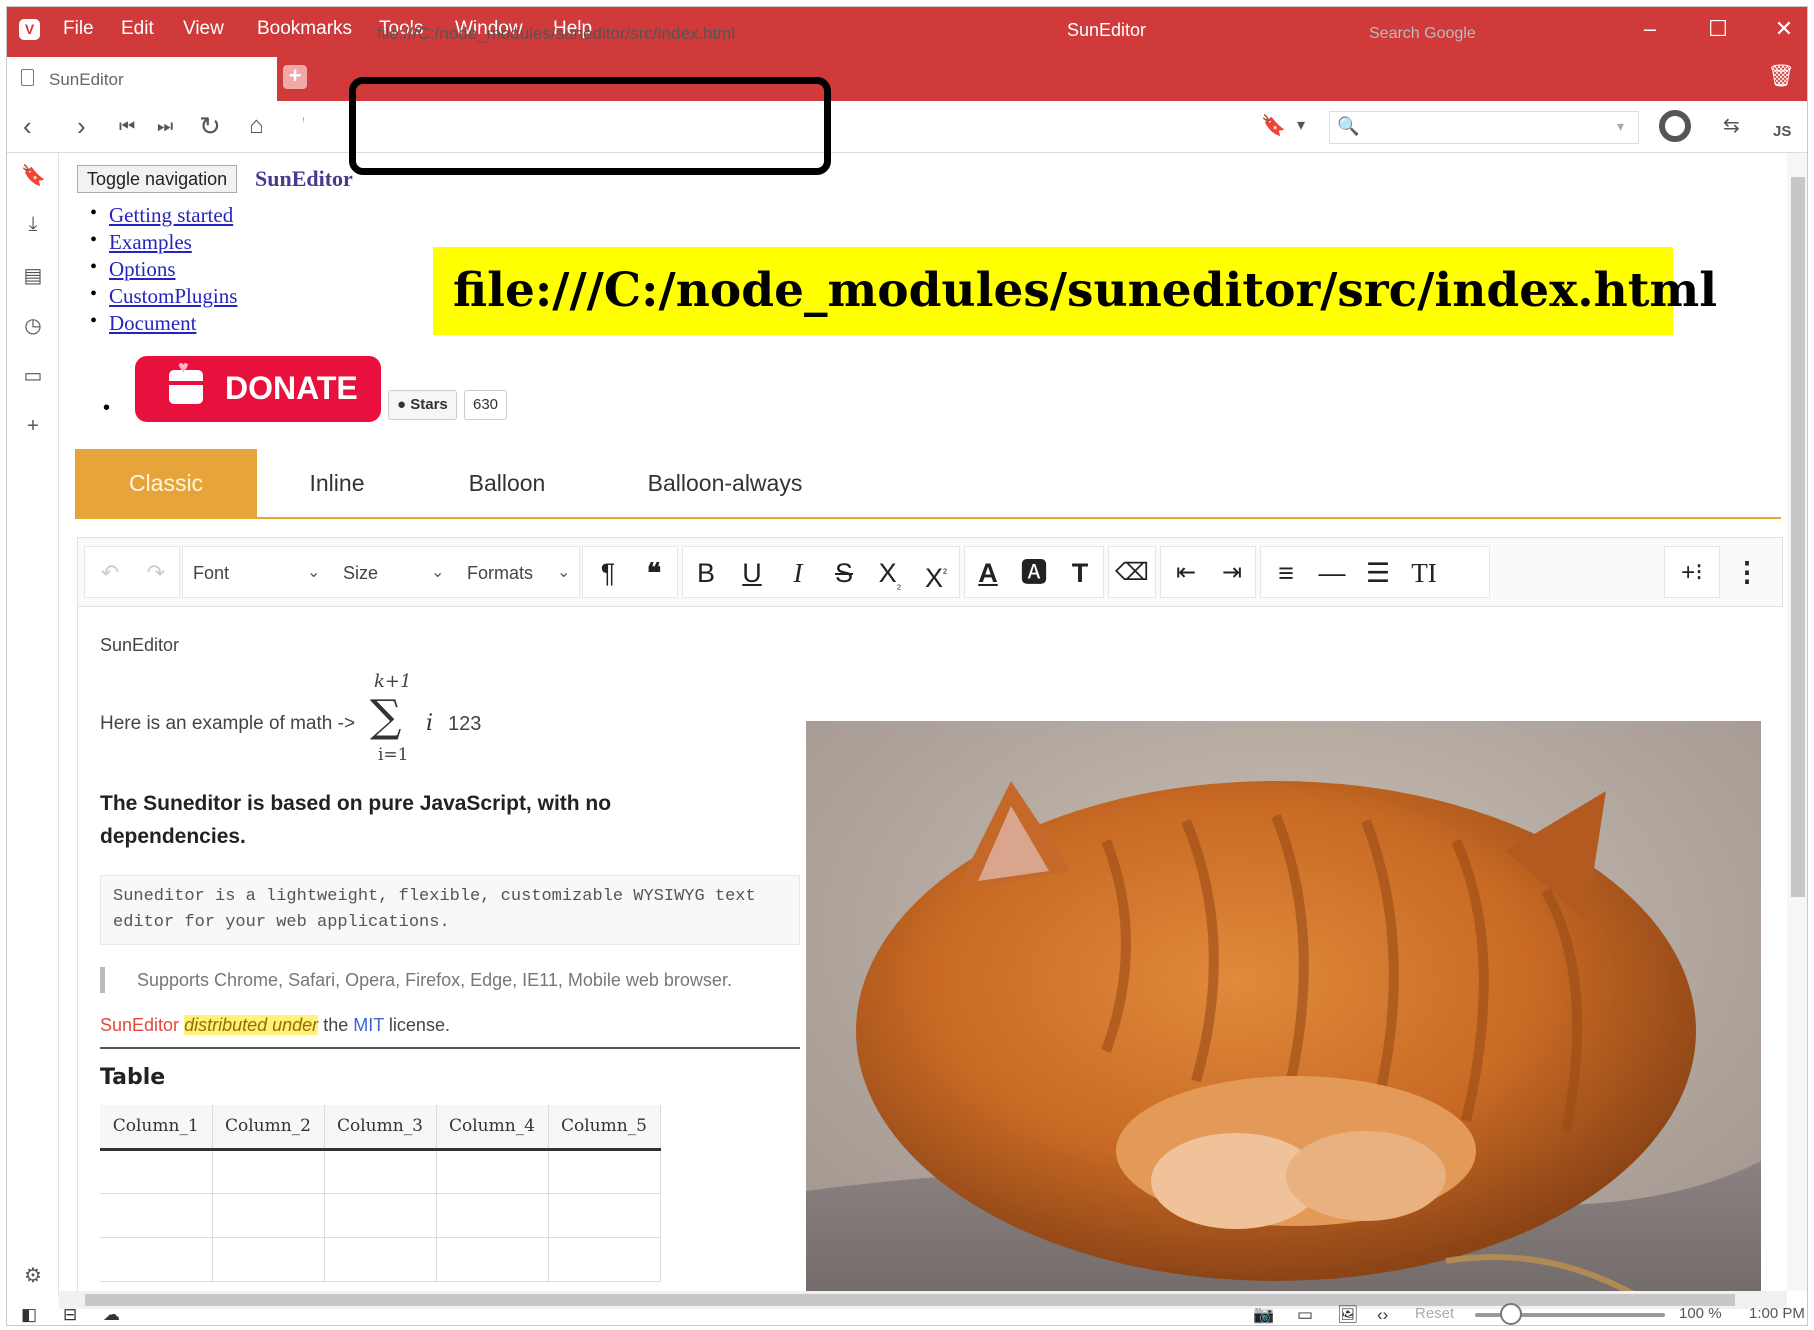  What do you see at coordinates (752, 573) in the screenshot?
I see `underline-icon: U` at bounding box center [752, 573].